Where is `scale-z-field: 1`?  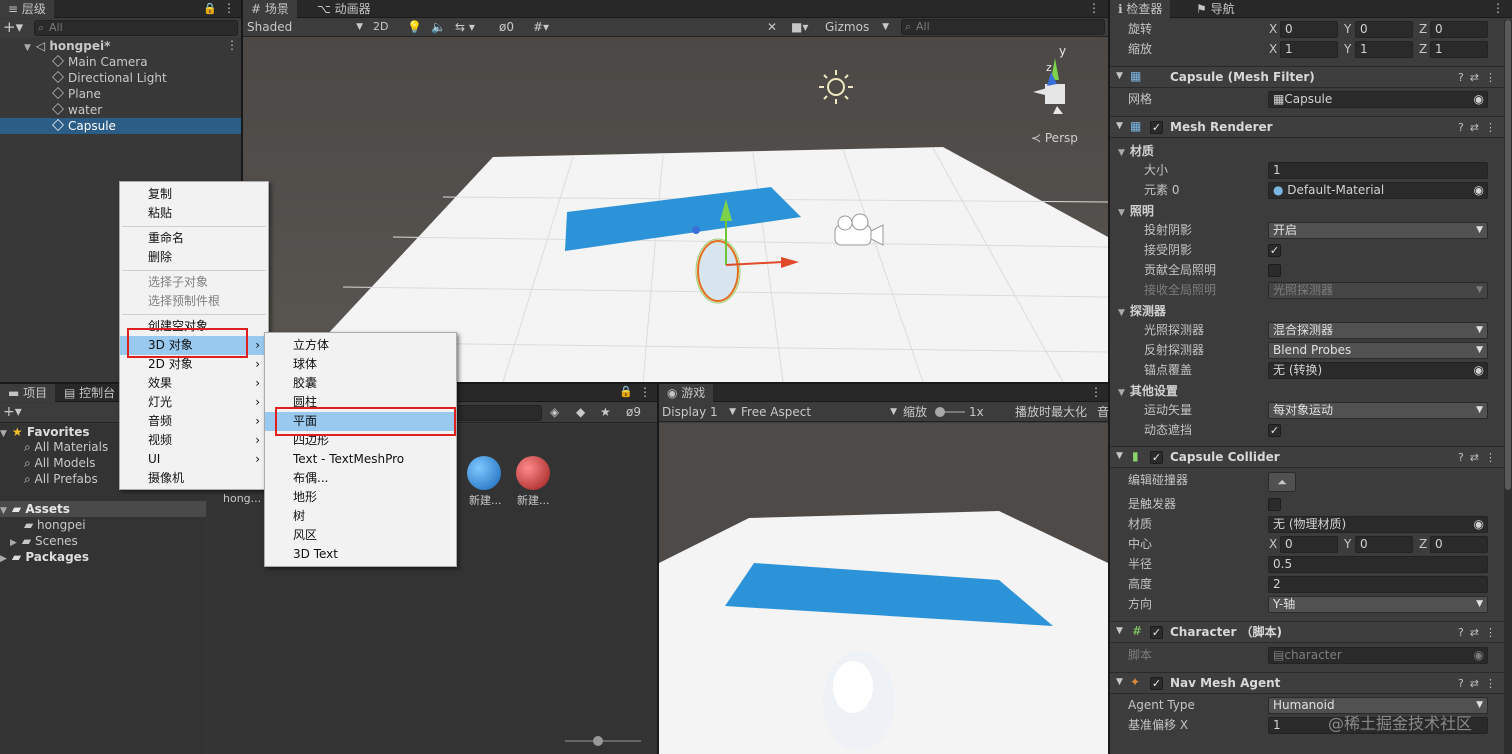
scale-z-field: 1 is located at coordinates (1459, 49).